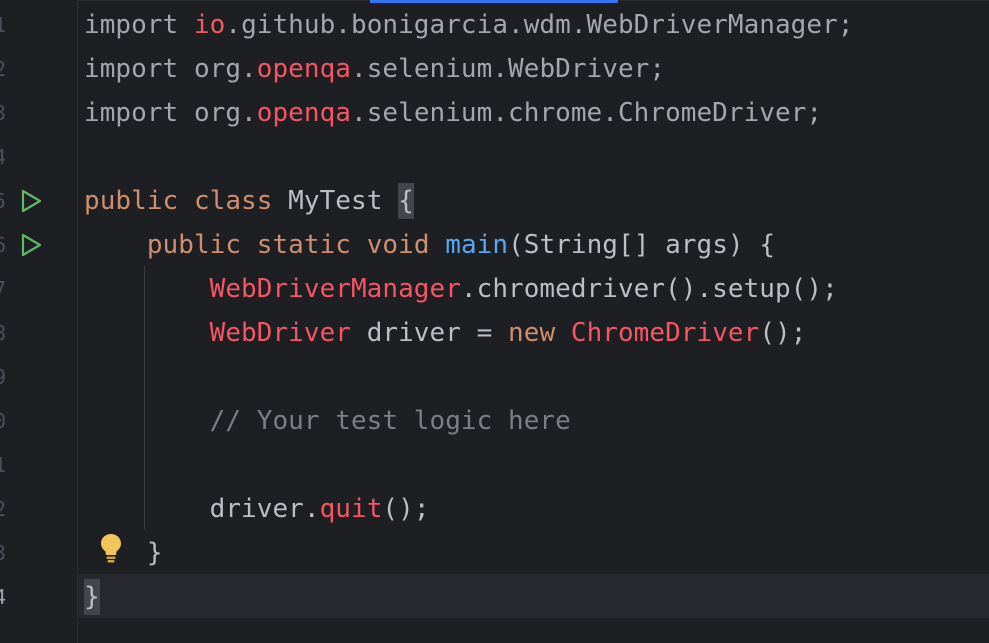 The image size is (989, 643). Describe the element at coordinates (3, 157) in the screenshot. I see `line-number: 4` at that location.